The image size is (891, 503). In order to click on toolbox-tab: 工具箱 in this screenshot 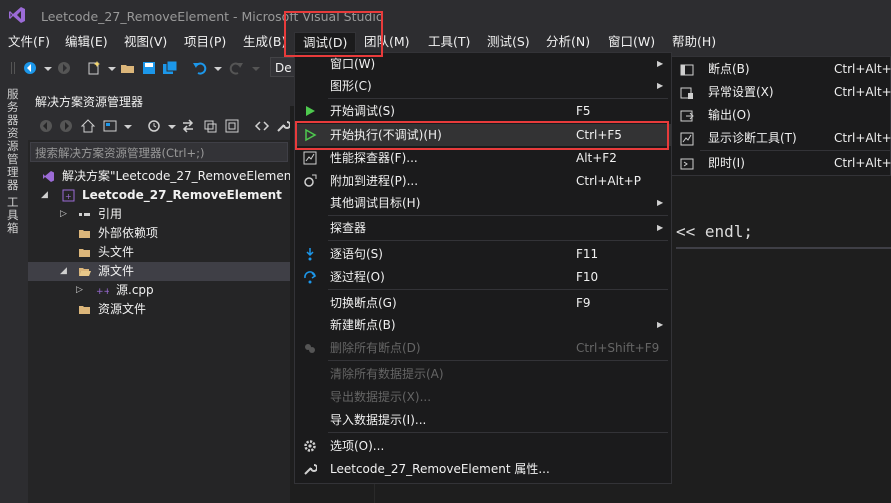, I will do `click(14, 215)`.